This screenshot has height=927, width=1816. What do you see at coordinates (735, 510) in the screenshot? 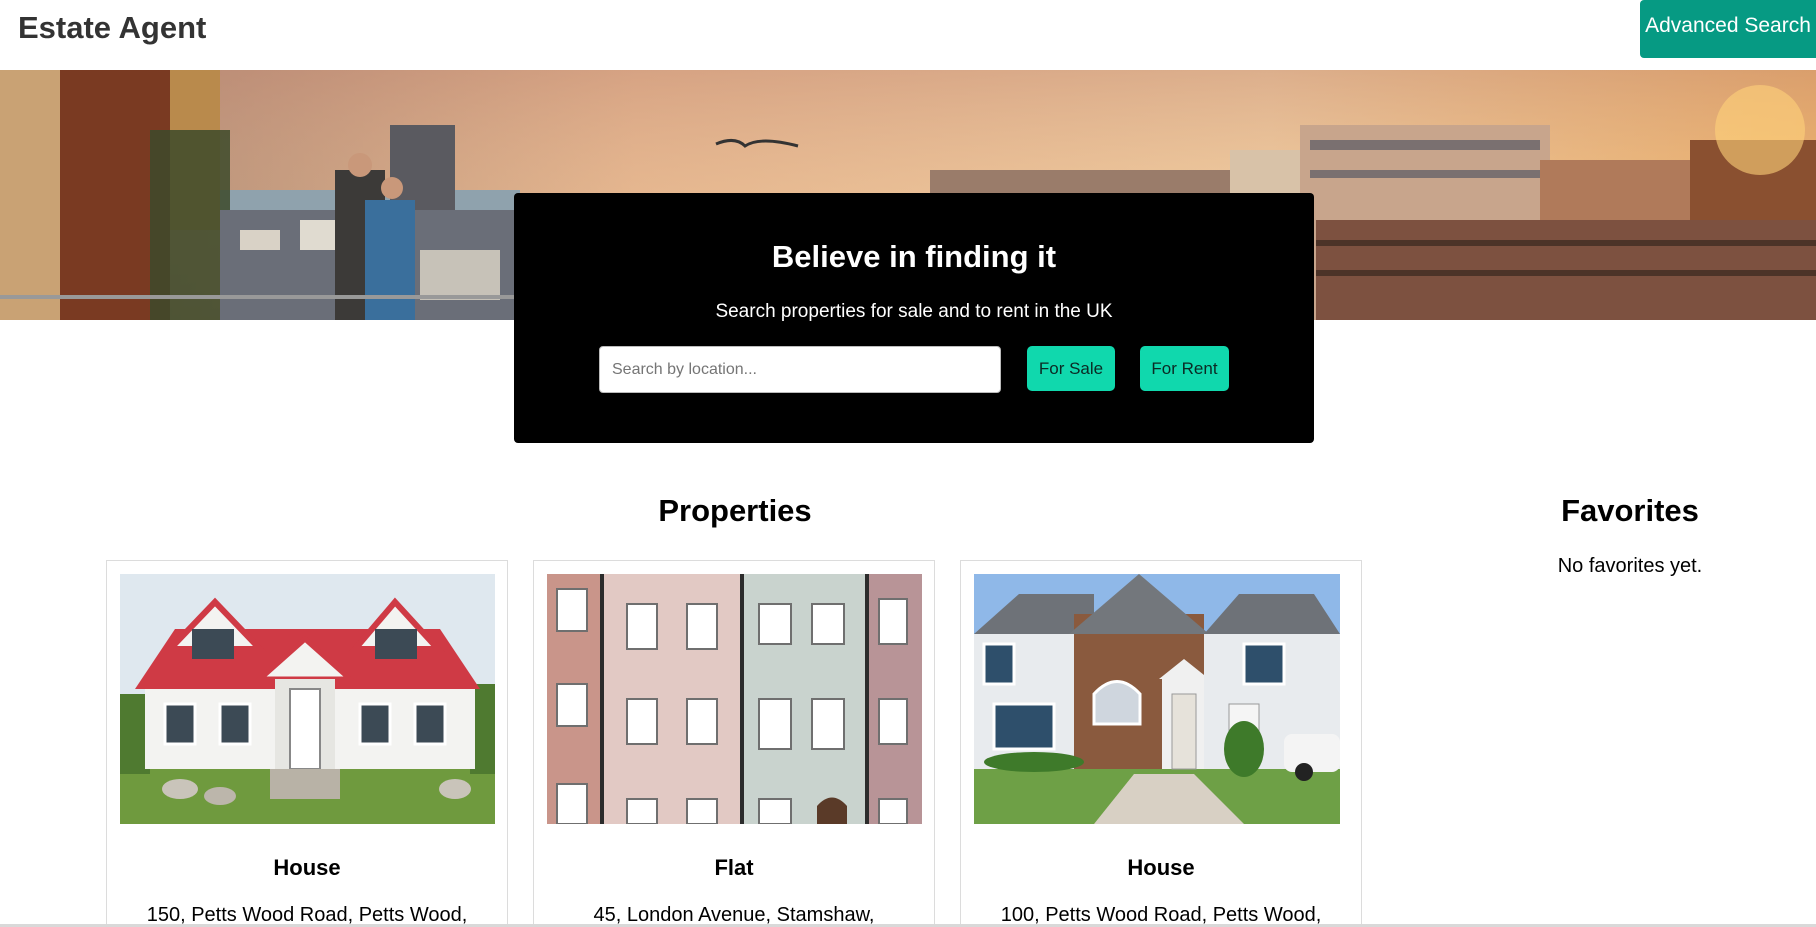
I see `properties-heading: Properties` at bounding box center [735, 510].